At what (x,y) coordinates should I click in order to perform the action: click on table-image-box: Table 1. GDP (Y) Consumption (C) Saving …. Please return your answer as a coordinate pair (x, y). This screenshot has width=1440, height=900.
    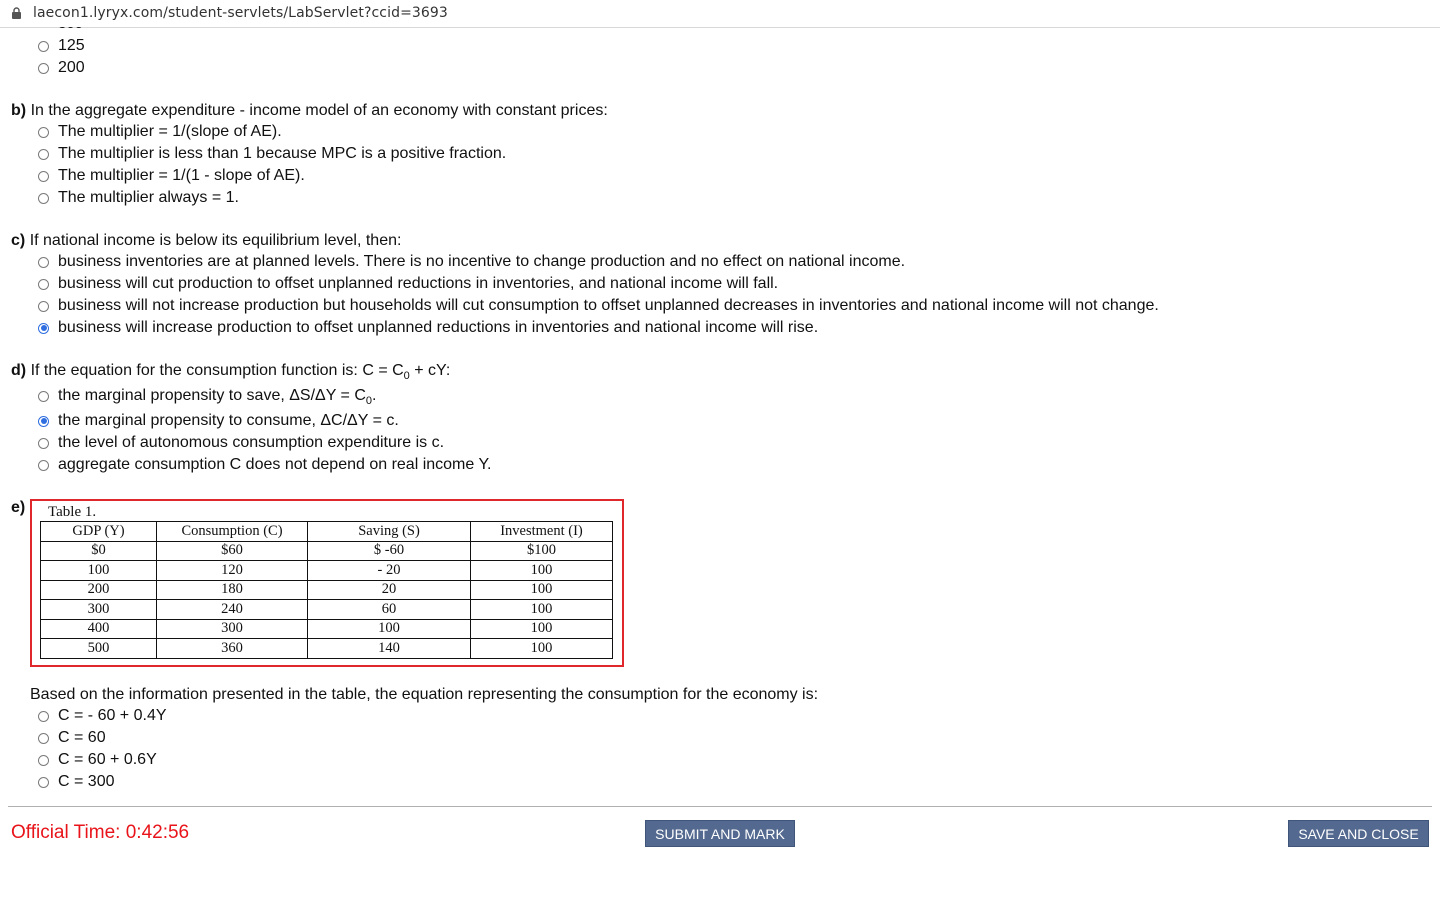
    Looking at the image, I should click on (327, 583).